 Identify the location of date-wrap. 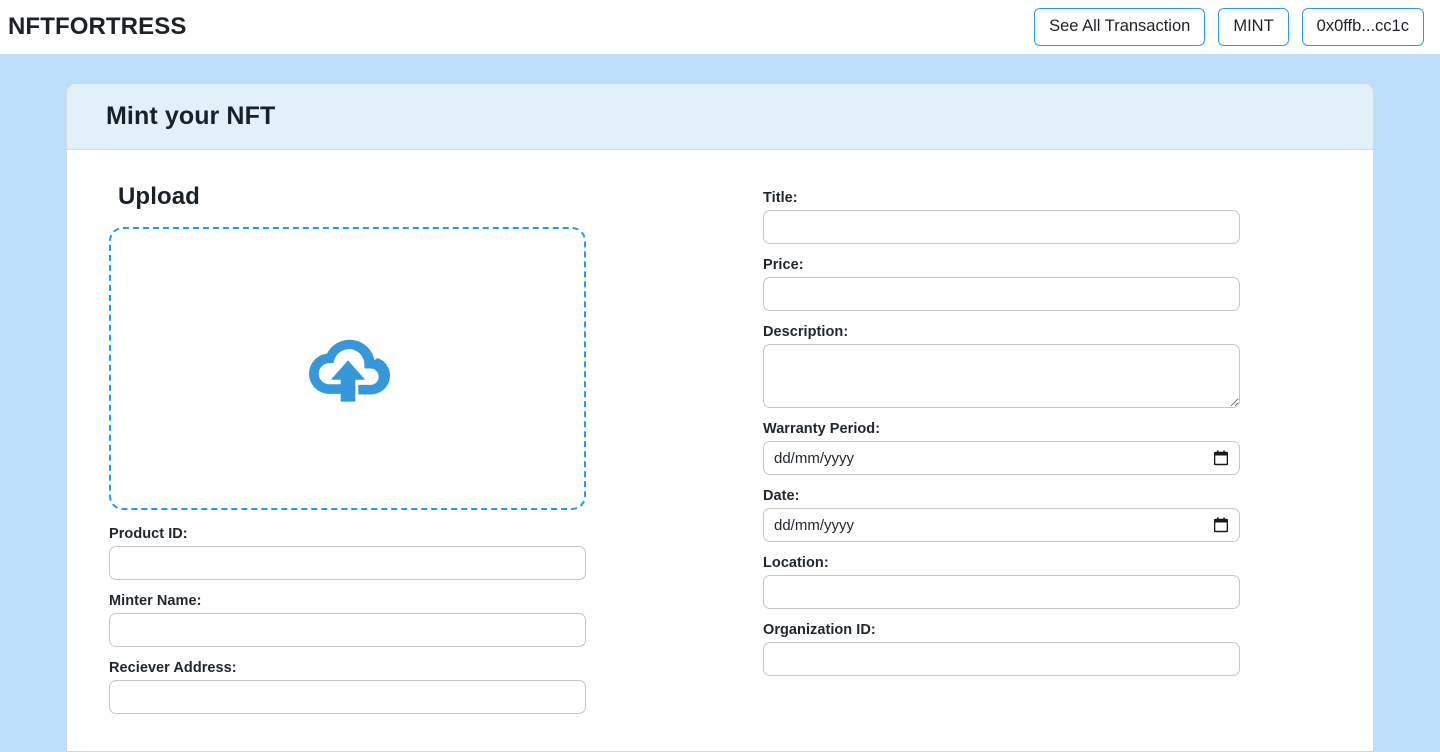
(1001, 525).